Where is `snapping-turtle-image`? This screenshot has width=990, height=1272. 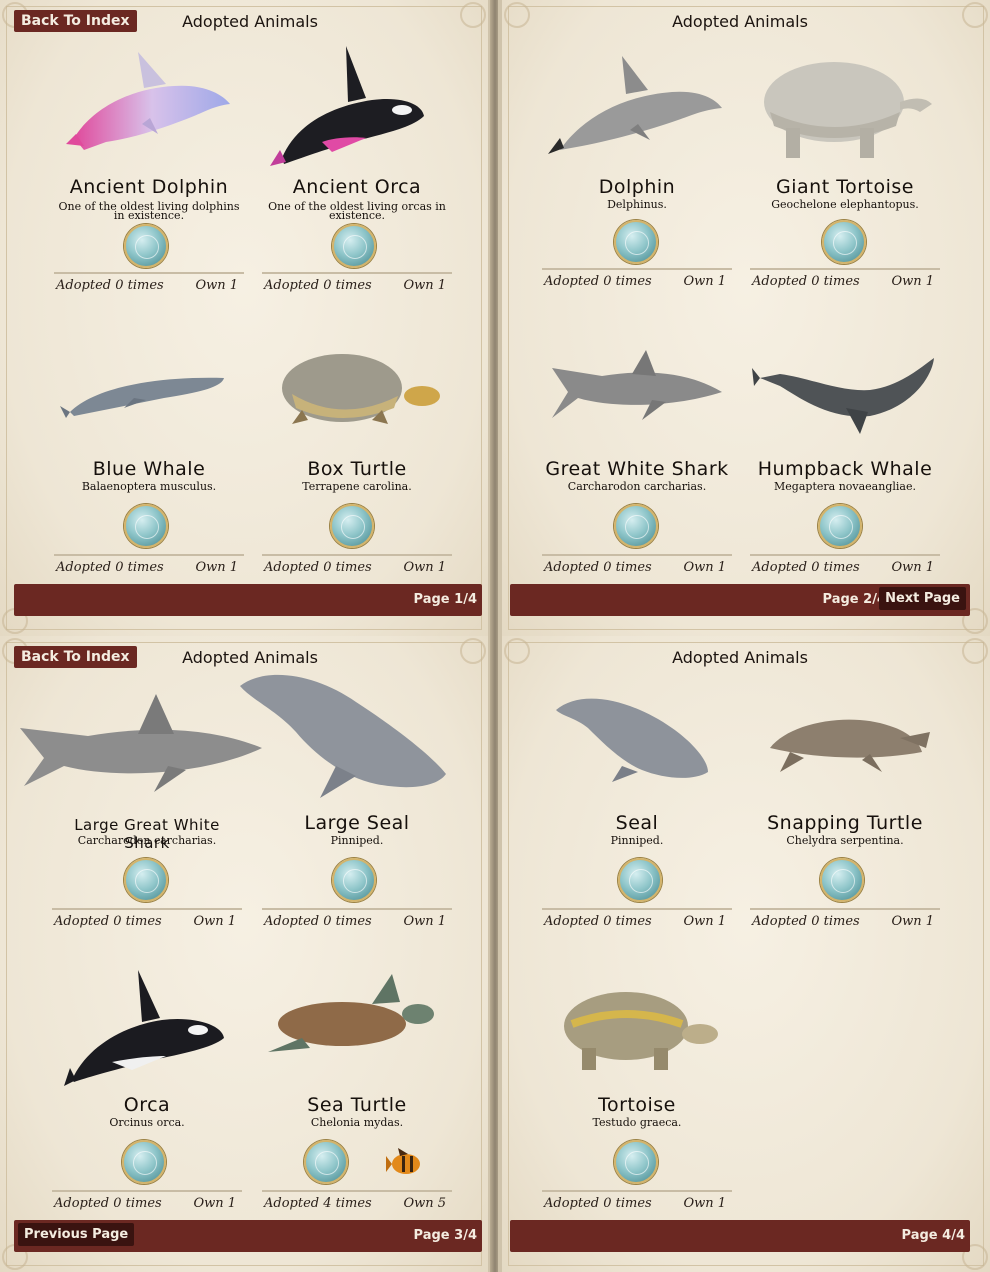 snapping-turtle-image is located at coordinates (845, 747).